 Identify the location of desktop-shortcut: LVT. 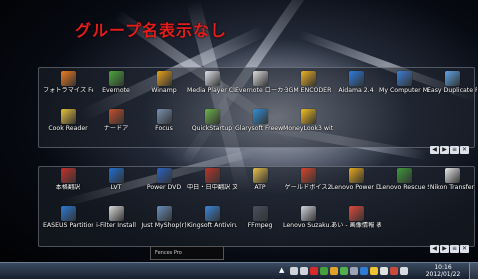
(116, 187).